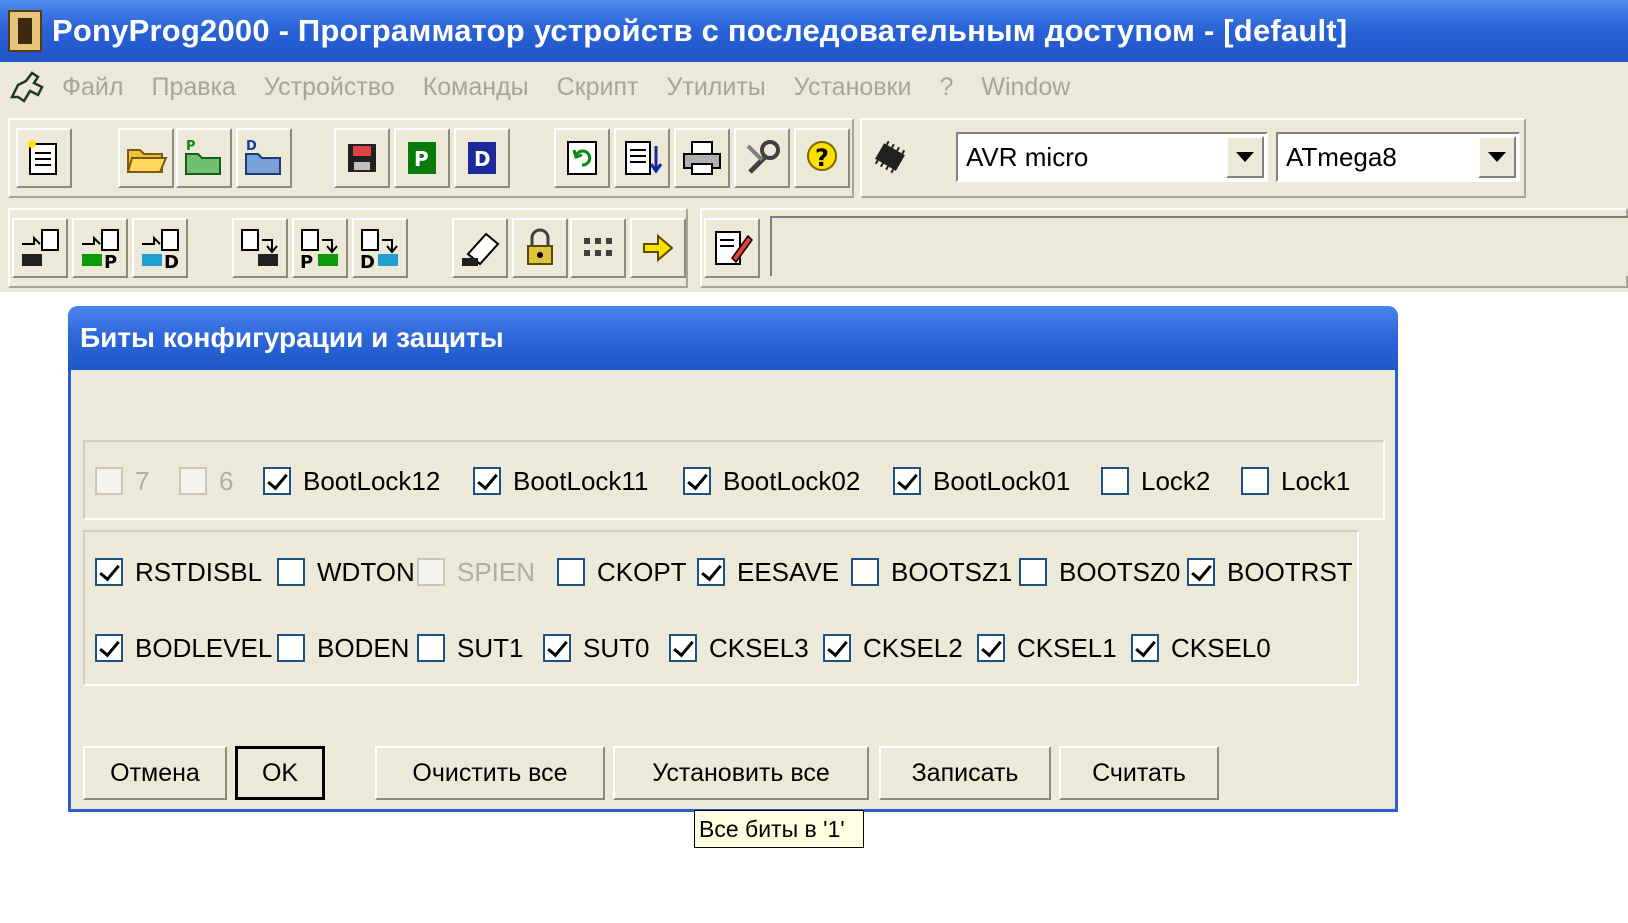 Image resolution: width=1628 pixels, height=923 pixels. I want to click on checkbox-cksel0: CKSEL0, so click(1201, 648).